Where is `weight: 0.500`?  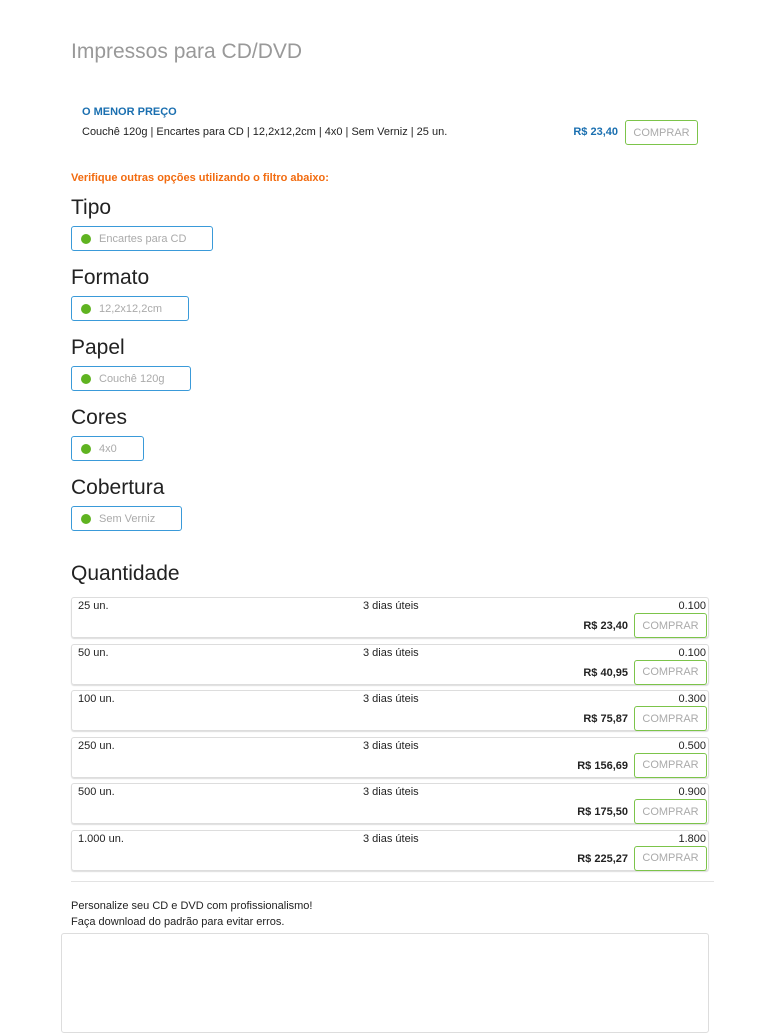 weight: 0.500 is located at coordinates (692, 745).